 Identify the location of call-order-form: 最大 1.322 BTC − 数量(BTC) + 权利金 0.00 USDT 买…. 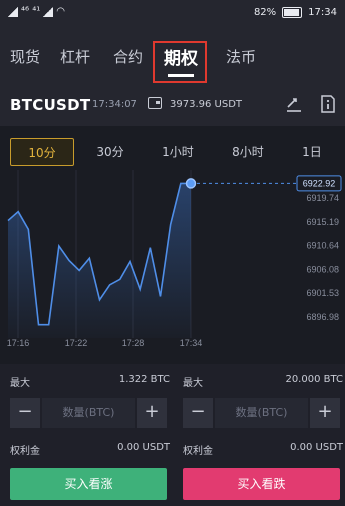
(90, 435).